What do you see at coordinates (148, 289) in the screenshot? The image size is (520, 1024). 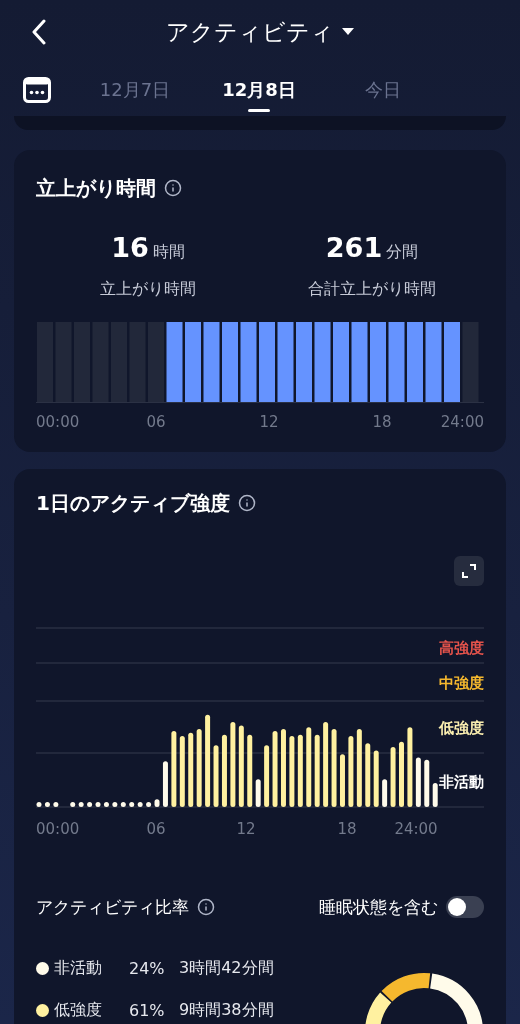 I see `stat-label: 立上がり時間` at bounding box center [148, 289].